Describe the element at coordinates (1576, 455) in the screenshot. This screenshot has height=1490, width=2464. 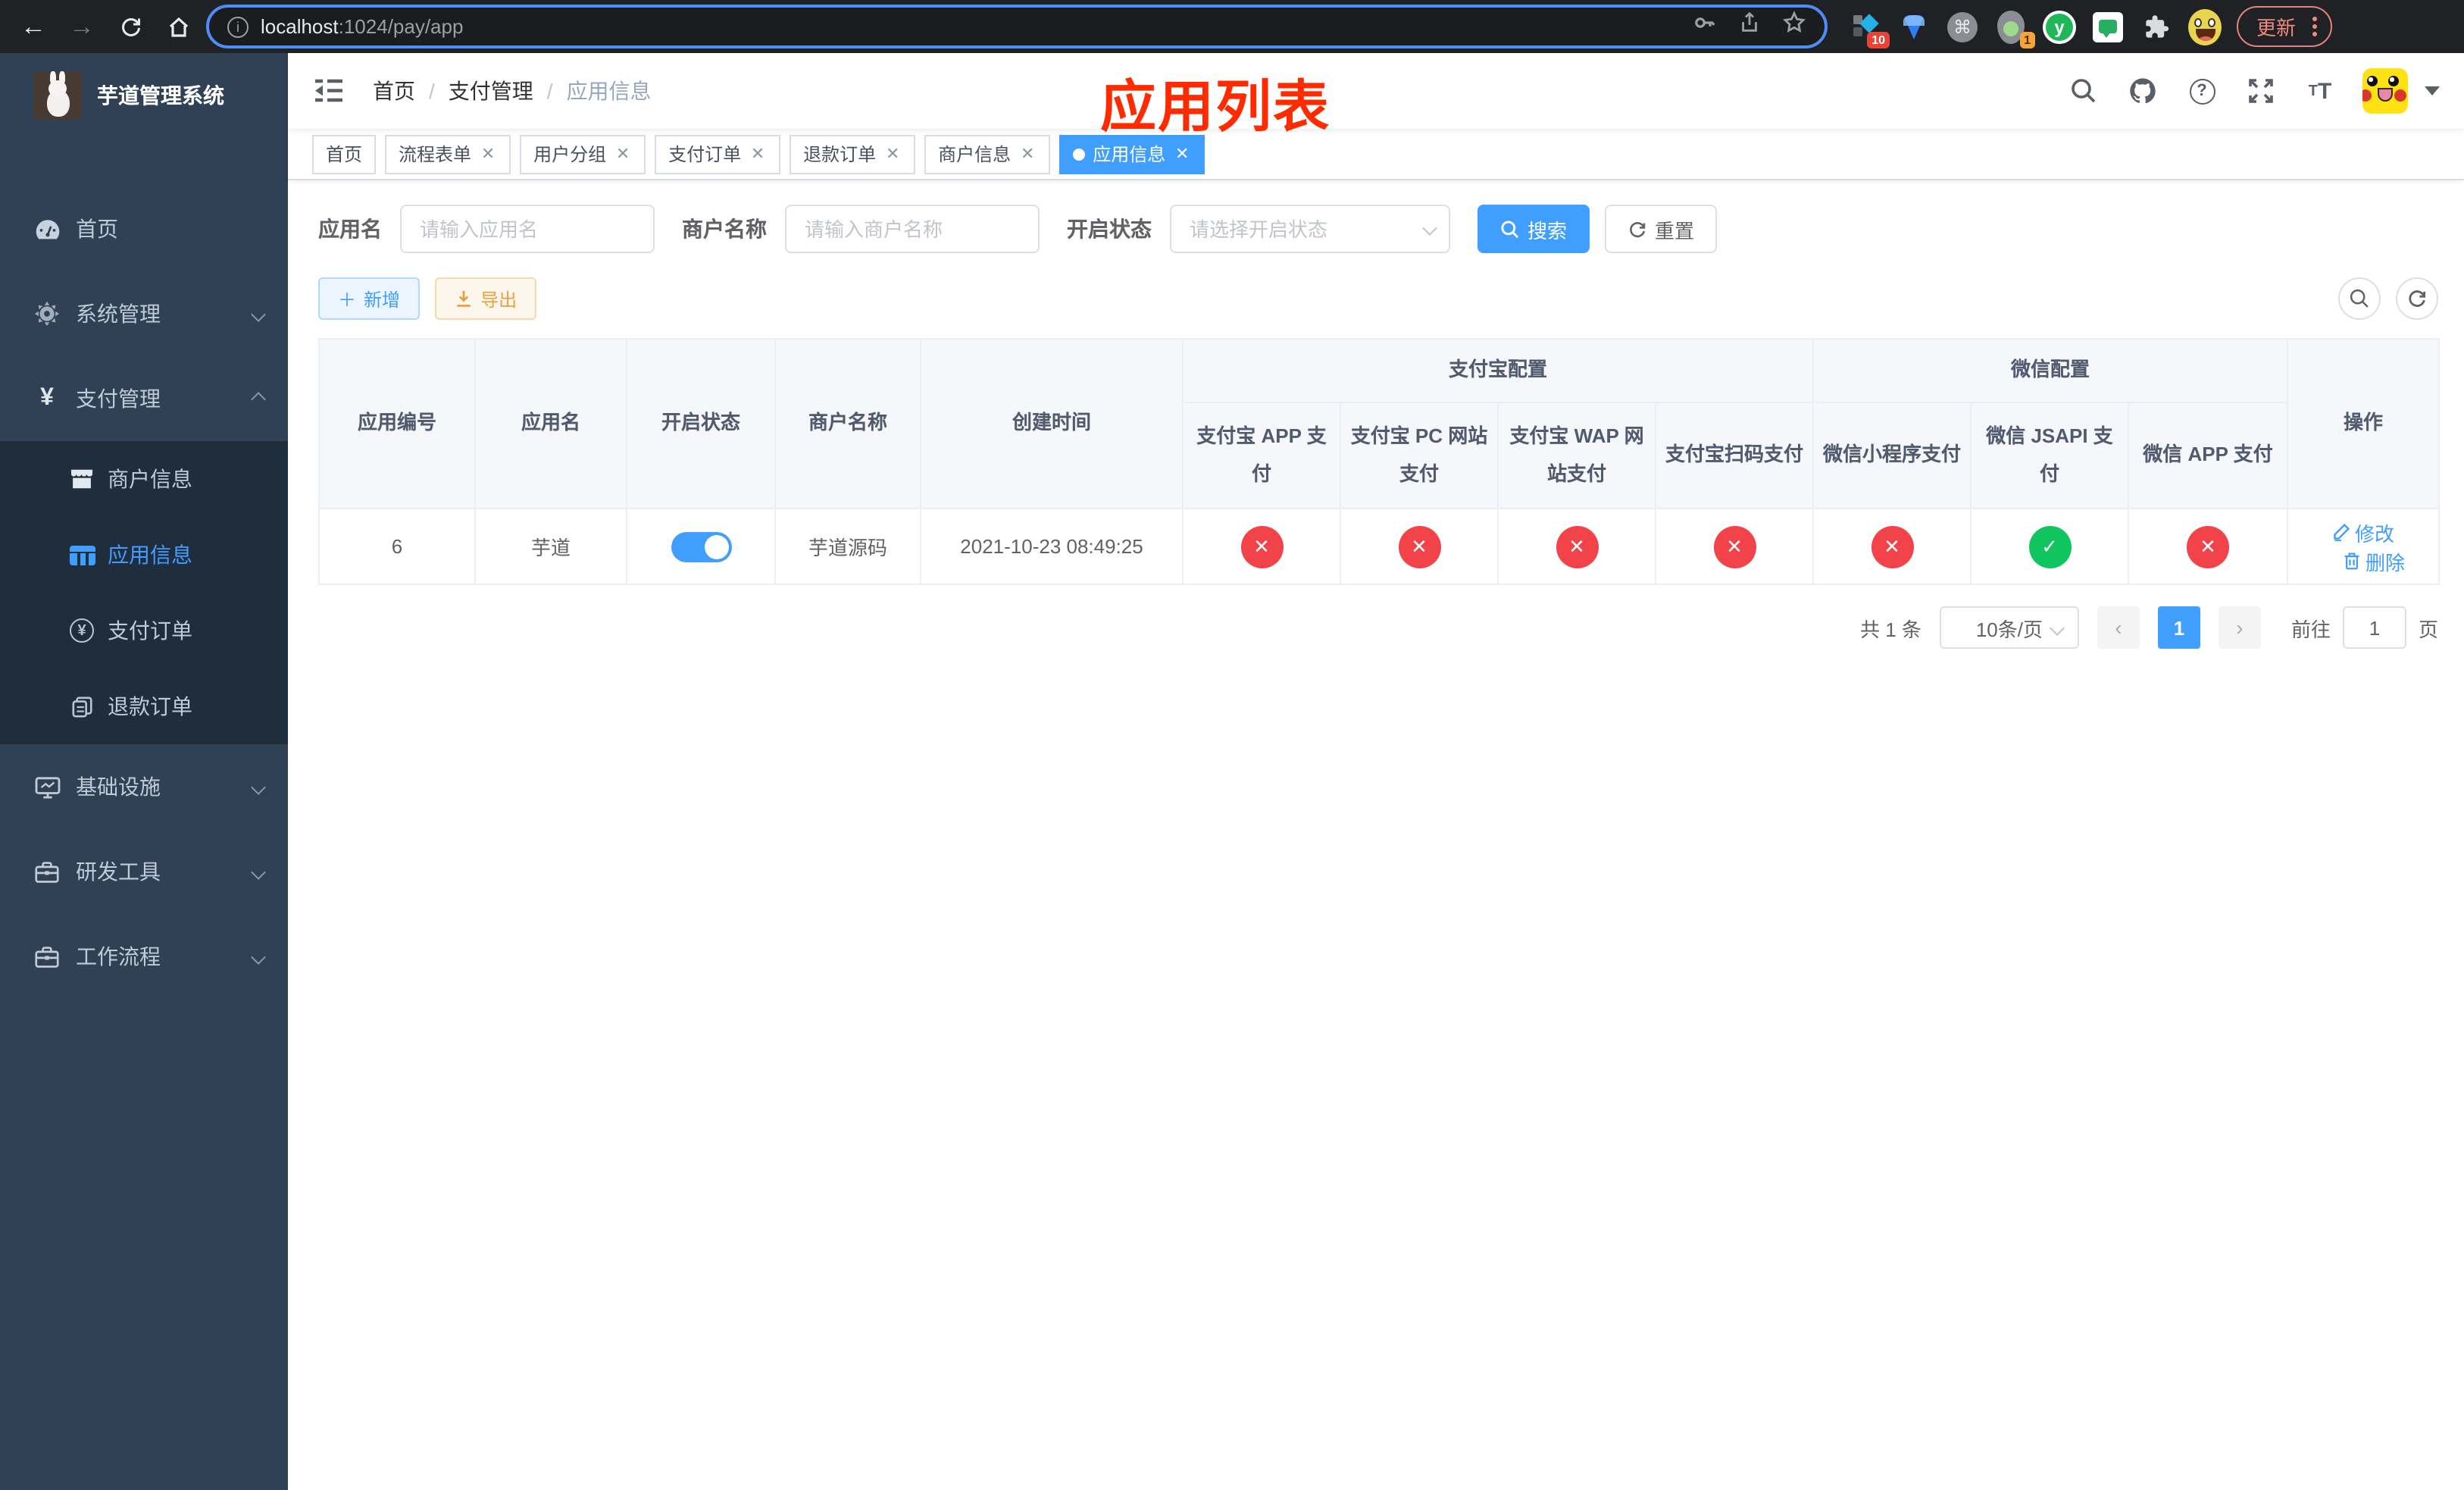
I see `col-alipay-wap: 支付宝 WAP 网站支付` at that location.